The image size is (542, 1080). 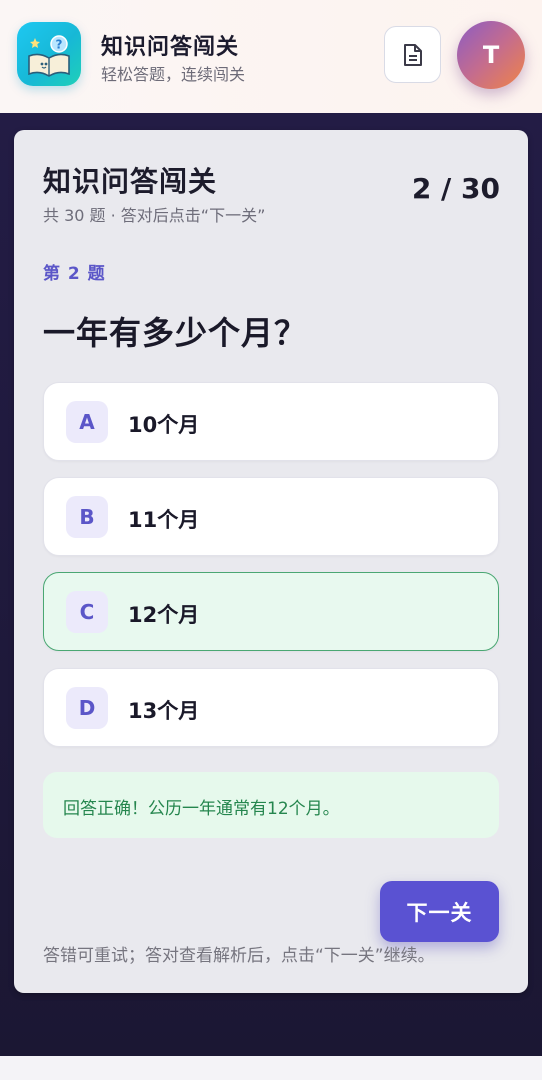 I want to click on answer-feedback: 回答正确！公历一年通常有12个月。, so click(x=271, y=805).